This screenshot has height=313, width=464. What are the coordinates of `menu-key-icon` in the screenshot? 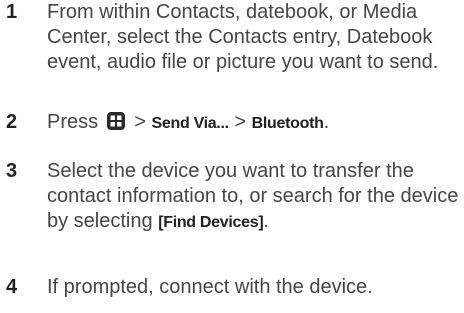 It's located at (116, 124).